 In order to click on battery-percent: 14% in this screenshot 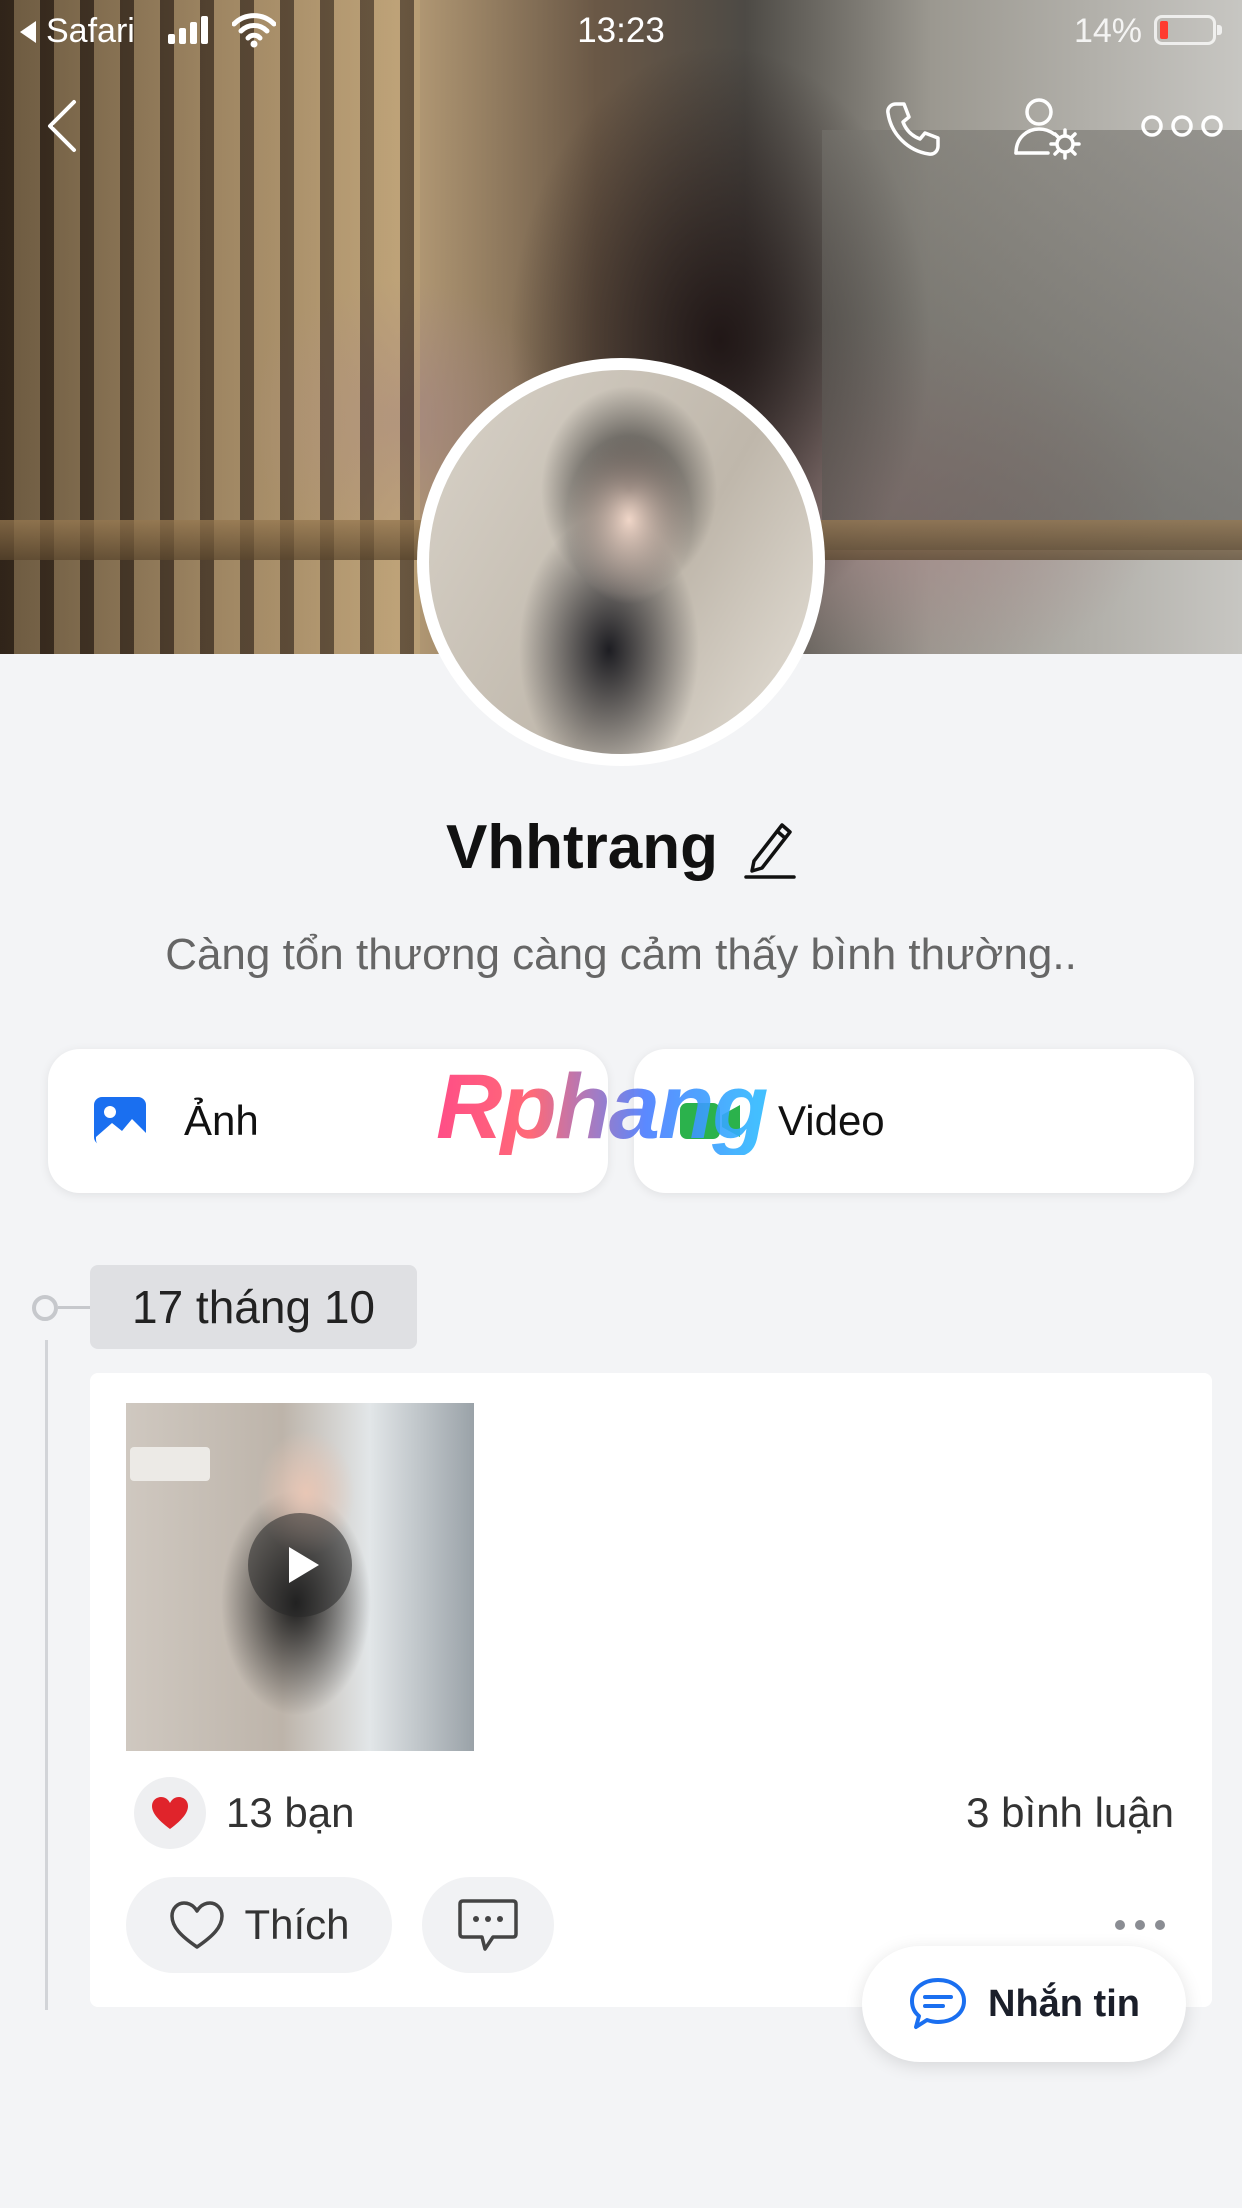, I will do `click(1107, 31)`.